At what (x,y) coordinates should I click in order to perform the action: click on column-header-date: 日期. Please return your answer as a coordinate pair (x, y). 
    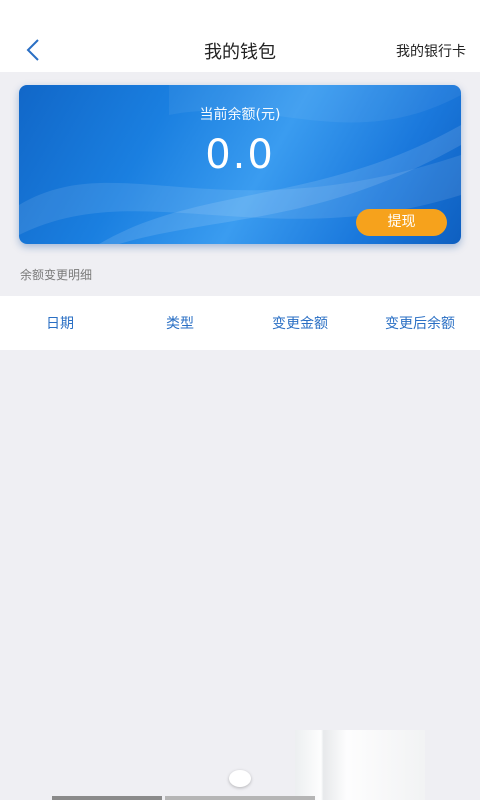
    Looking at the image, I should click on (60, 324).